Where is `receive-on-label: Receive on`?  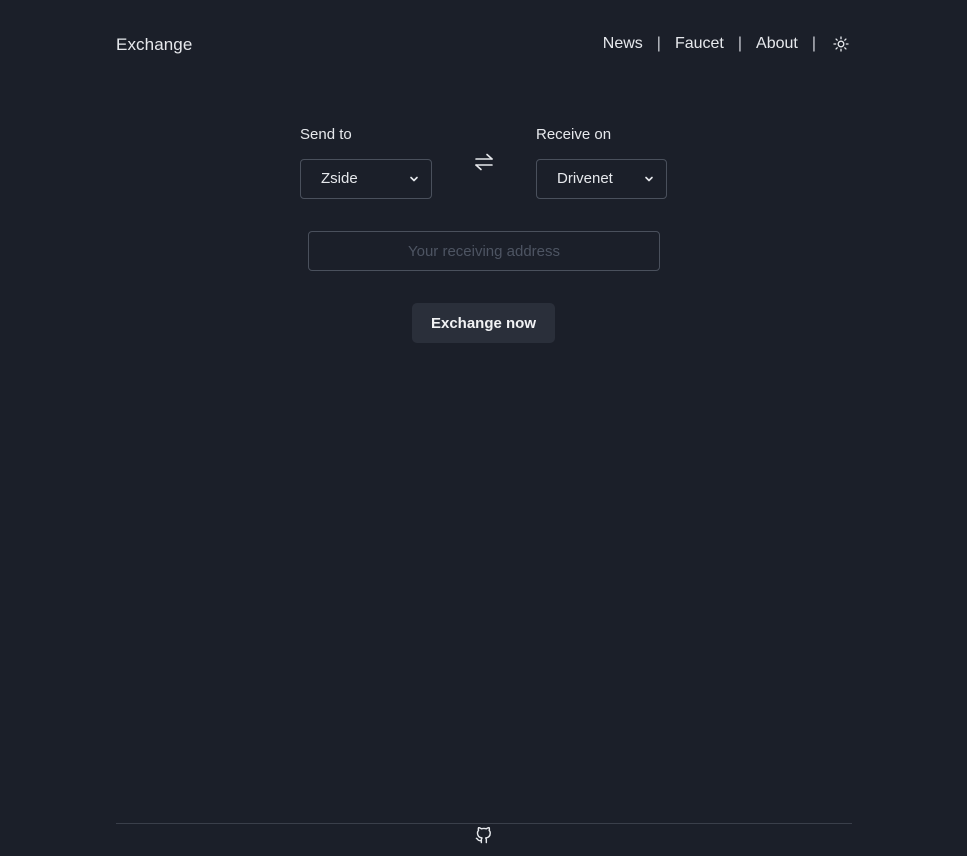
receive-on-label: Receive on is located at coordinates (574, 134).